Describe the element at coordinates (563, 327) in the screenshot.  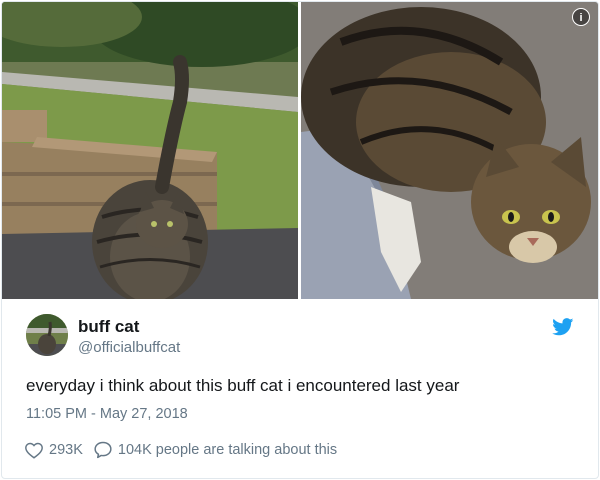
I see `twitter-bird-icon` at that location.